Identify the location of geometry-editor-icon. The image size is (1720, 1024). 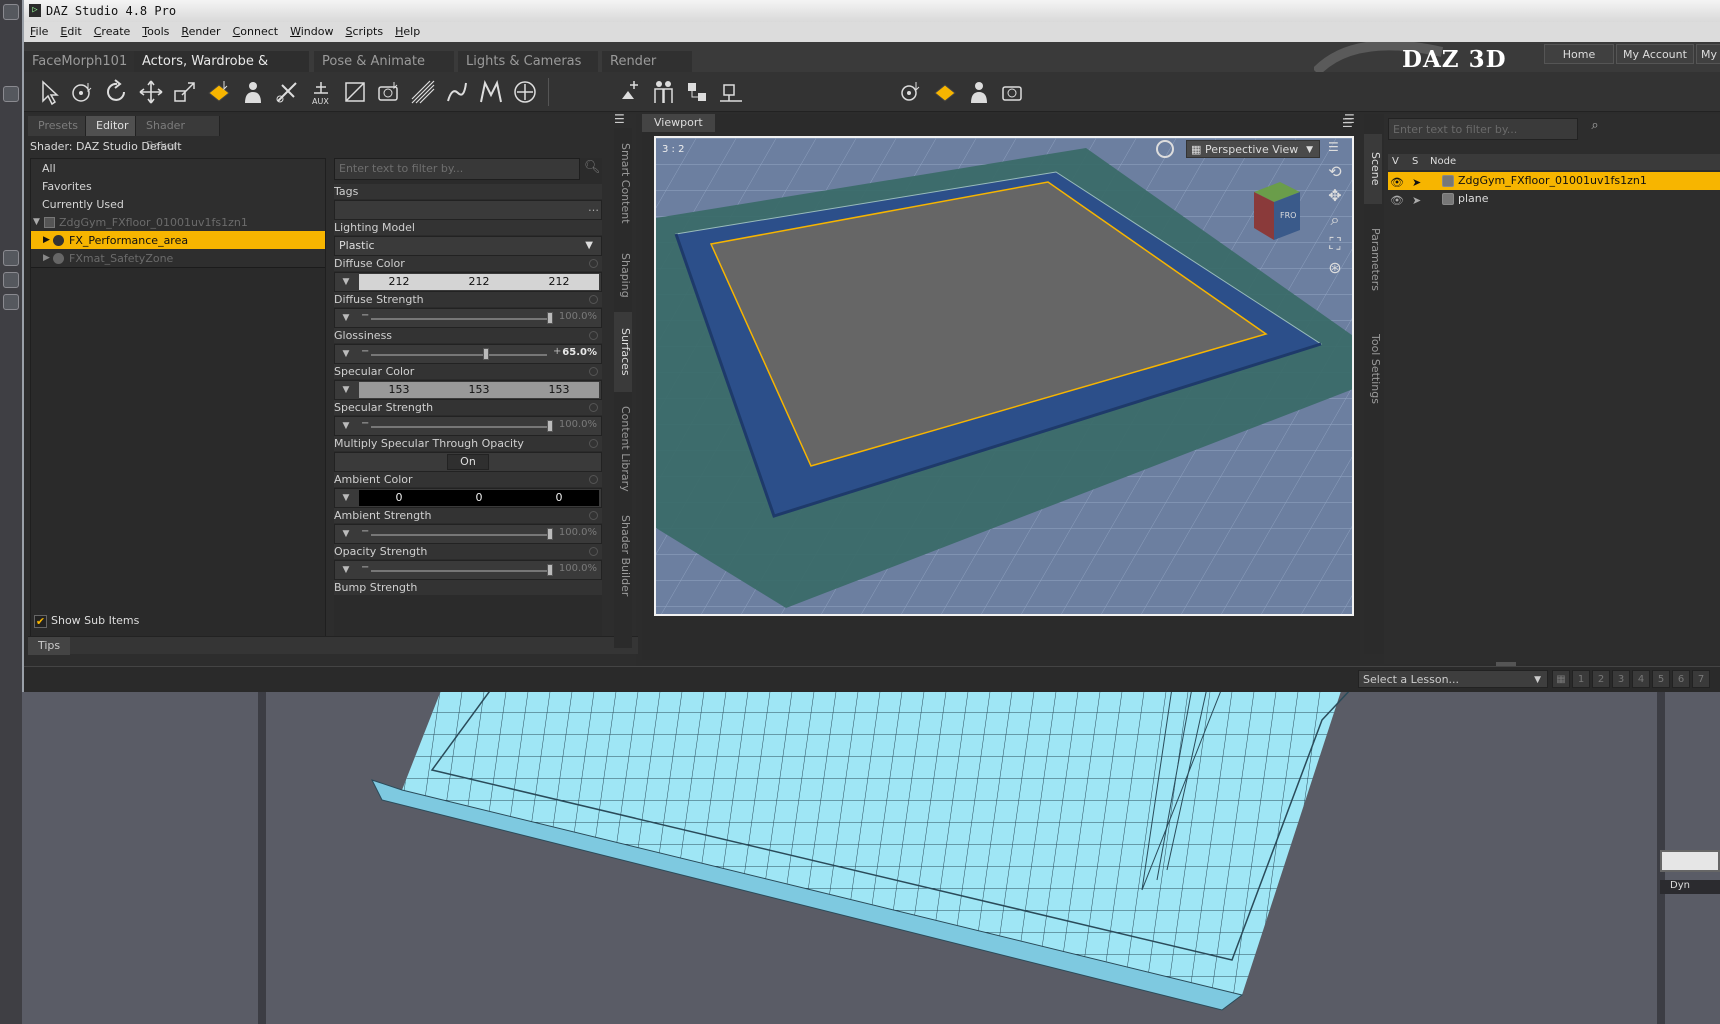
(287, 92).